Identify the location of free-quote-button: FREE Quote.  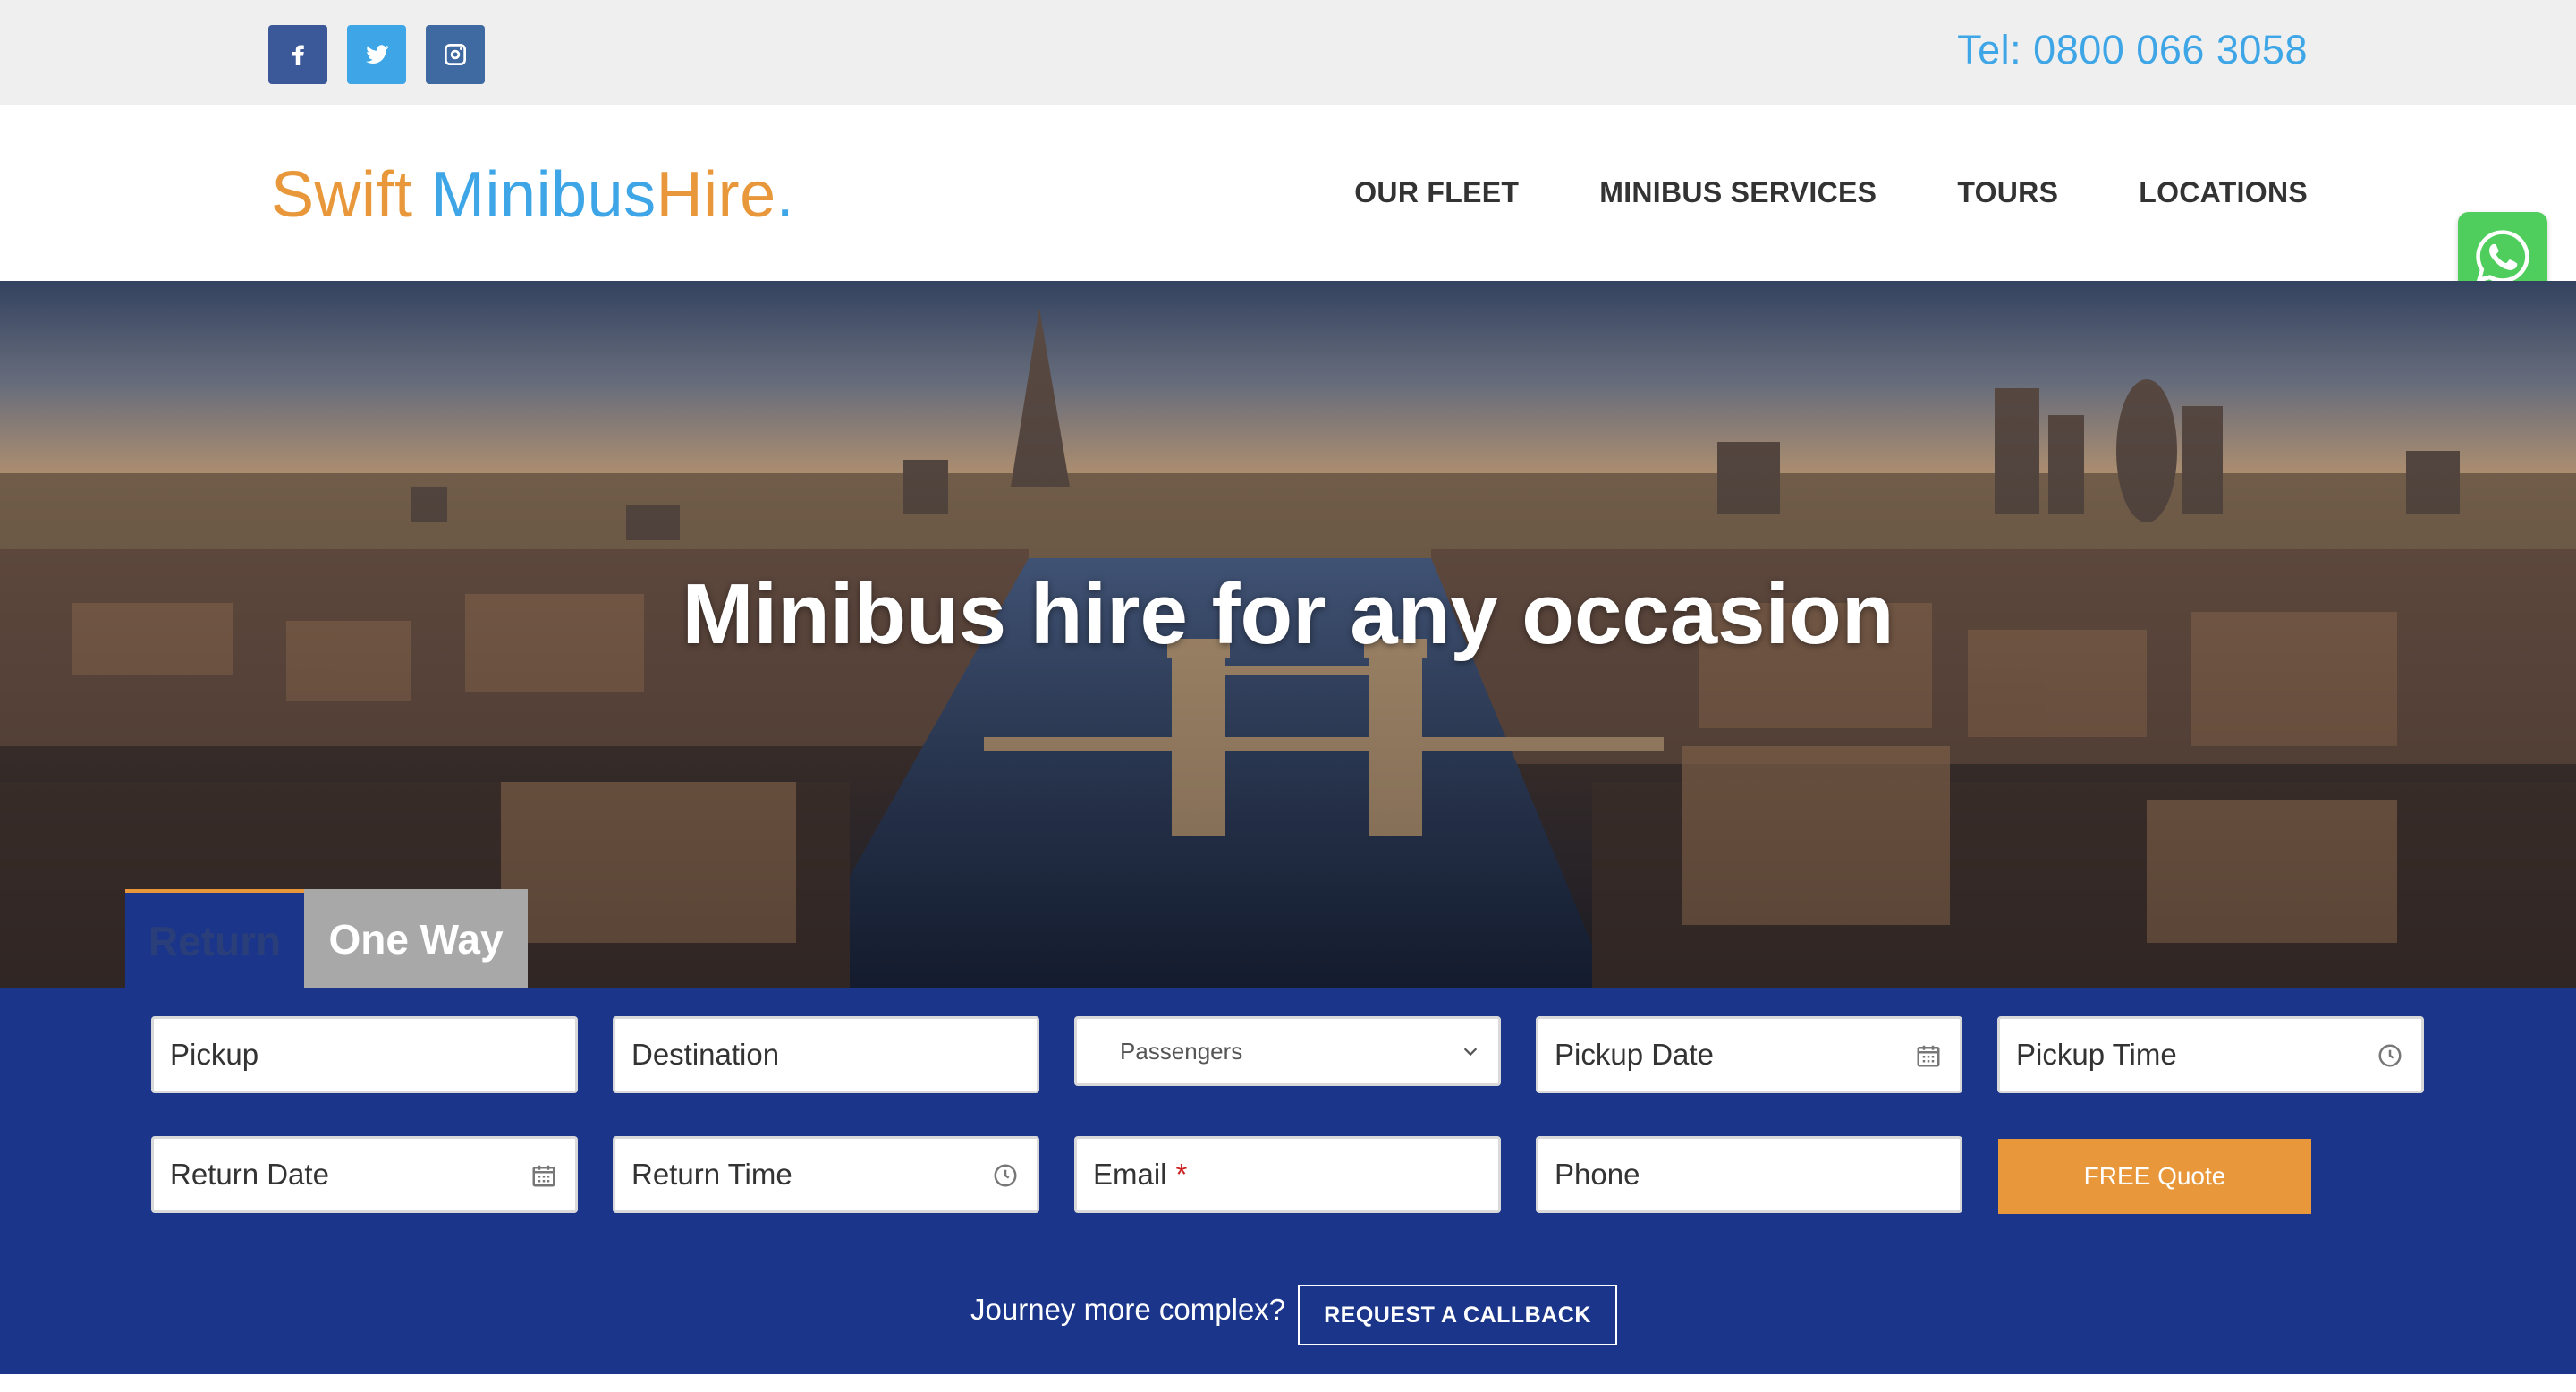
(2154, 1176).